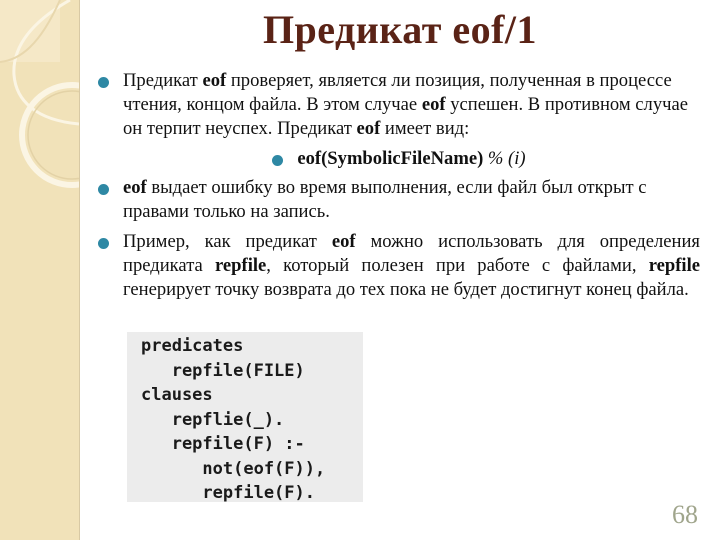 The width and height of the screenshot is (720, 540). Describe the element at coordinates (233, 468) in the screenshot. I see `code-line: not(eof(F)),` at that location.